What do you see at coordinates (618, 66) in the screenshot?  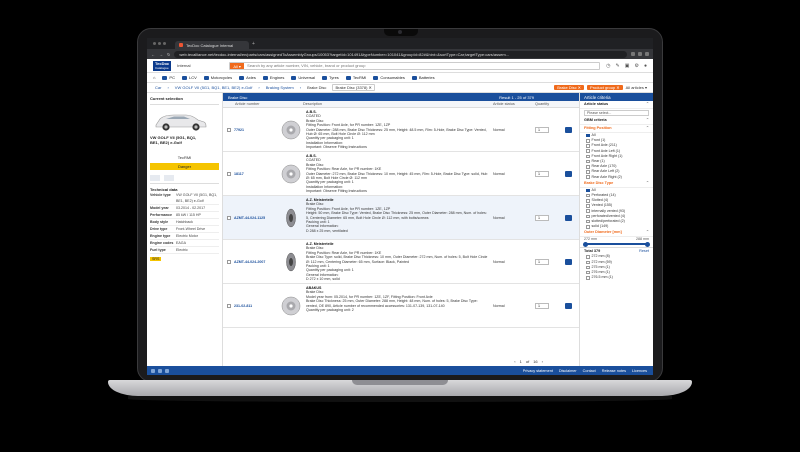 I see `notes-icon: ✎` at bounding box center [618, 66].